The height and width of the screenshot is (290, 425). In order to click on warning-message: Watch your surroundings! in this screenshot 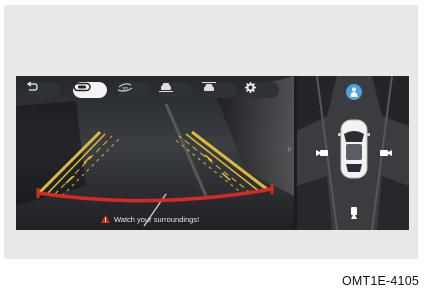, I will do `click(150, 219)`.